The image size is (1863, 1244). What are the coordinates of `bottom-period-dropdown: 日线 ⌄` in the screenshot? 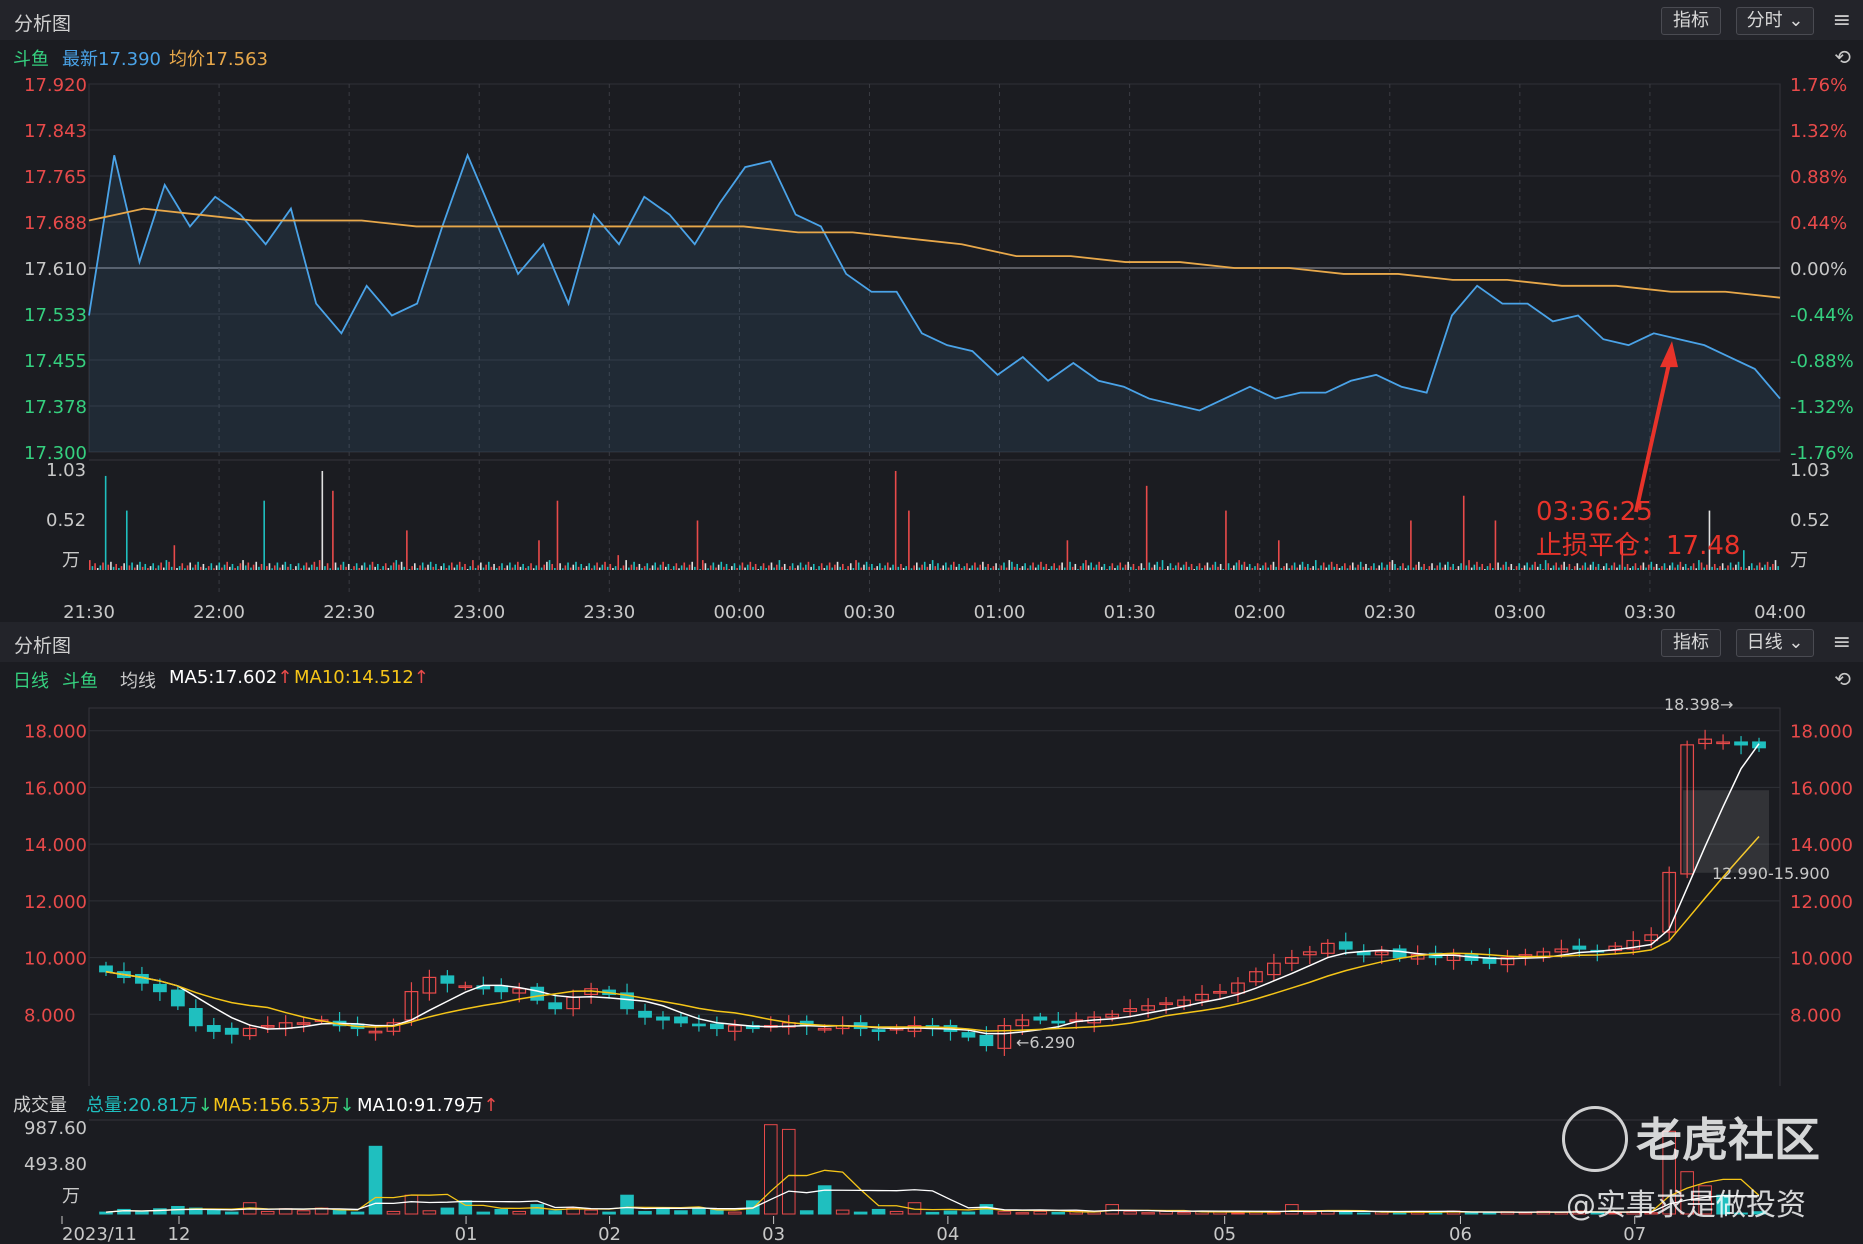 It's located at (1775, 643).